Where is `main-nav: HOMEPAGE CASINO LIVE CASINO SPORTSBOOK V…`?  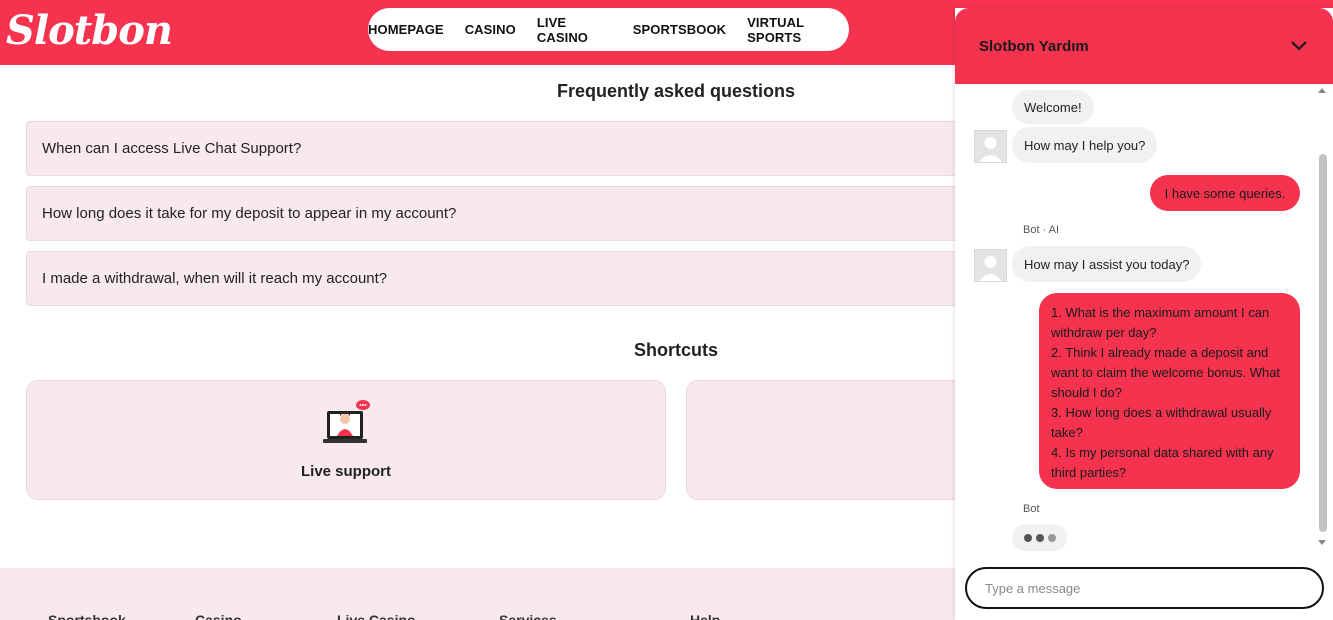
main-nav: HOMEPAGE CASINO LIVE CASINO SPORTSBOOK V… is located at coordinates (608, 29).